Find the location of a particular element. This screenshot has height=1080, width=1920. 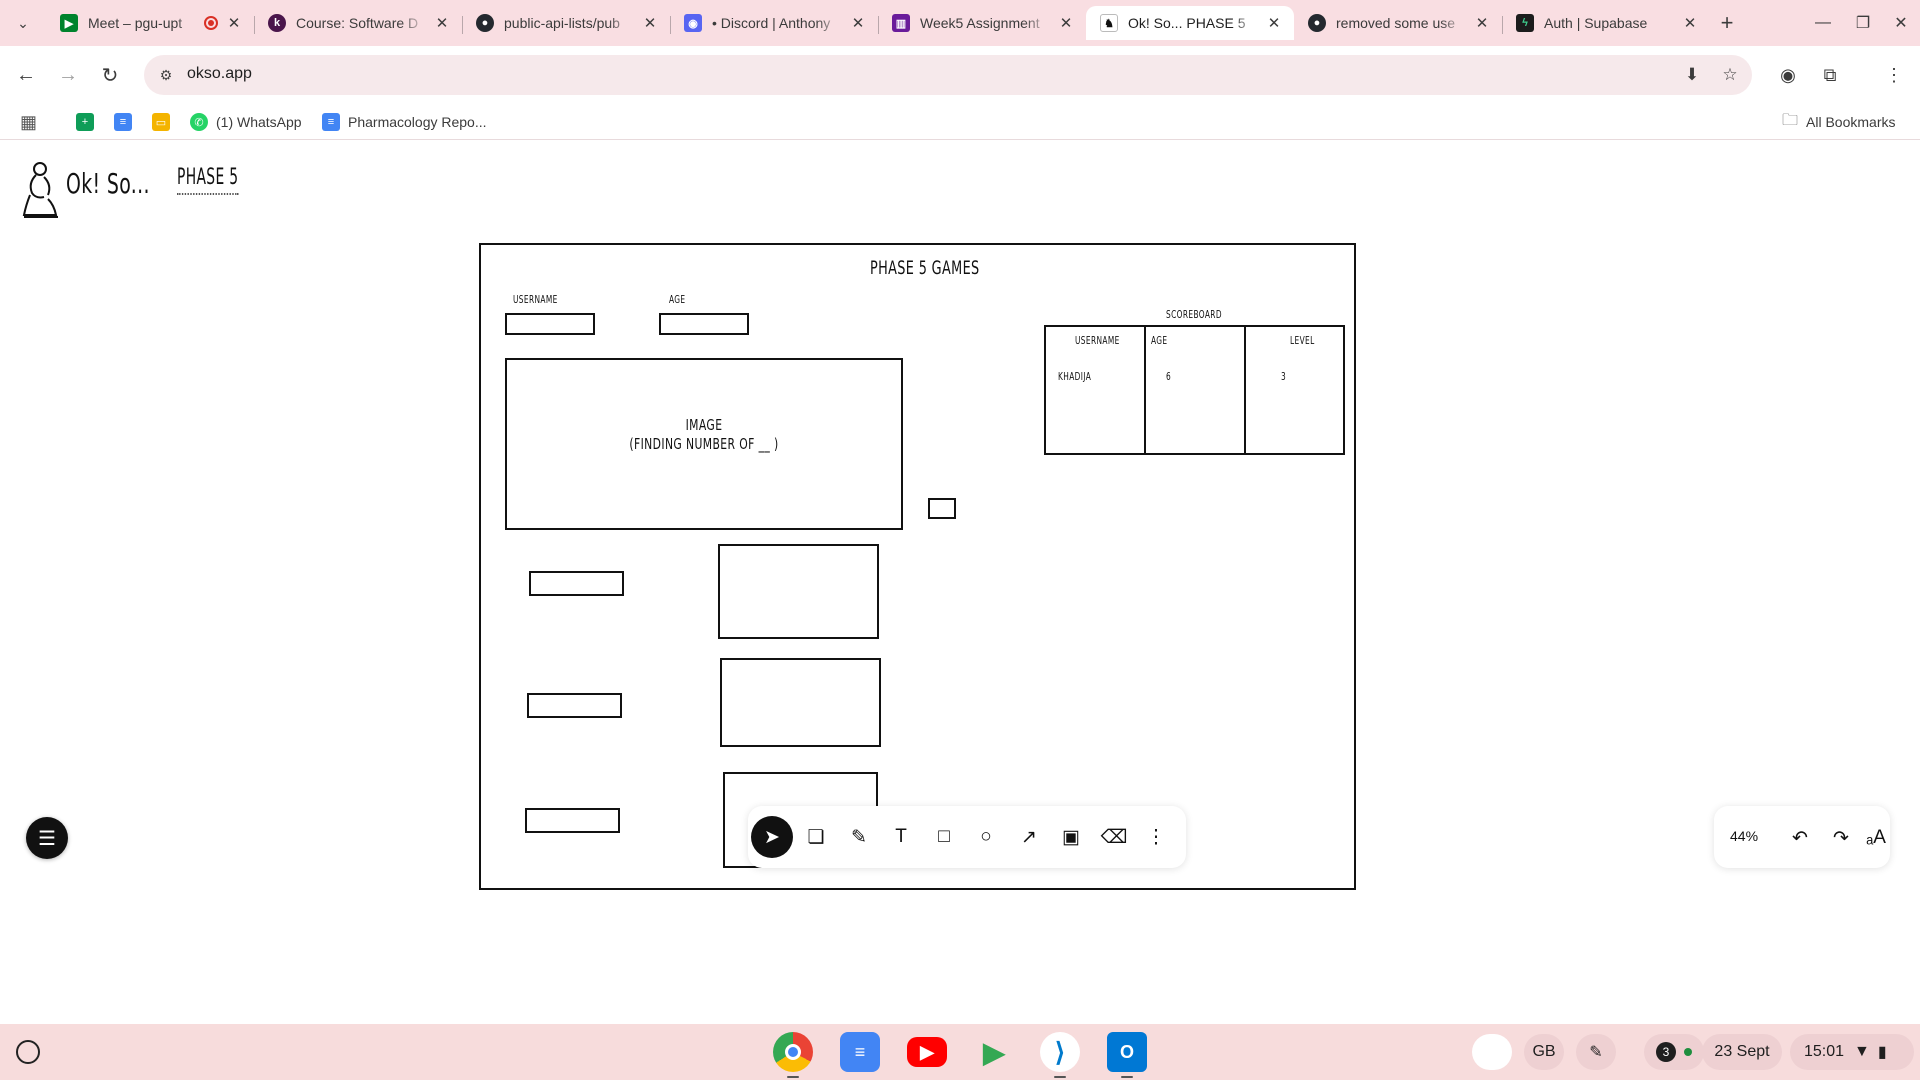

input-method: GB is located at coordinates (1544, 1052).